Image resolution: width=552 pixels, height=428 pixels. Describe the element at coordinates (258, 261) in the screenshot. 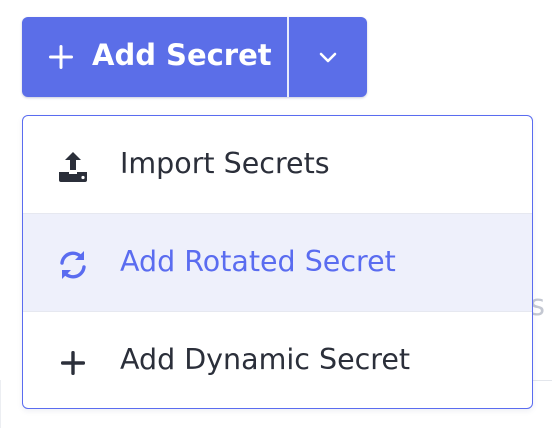

I see `menu-item-label: Add Rotated Secret` at that location.